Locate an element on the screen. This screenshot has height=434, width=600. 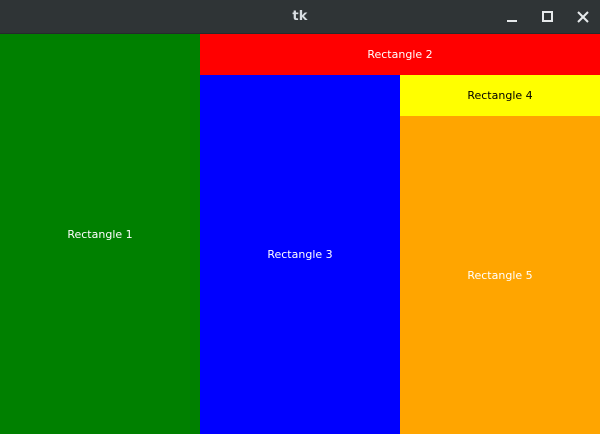
rectangle-1-label: Rectangle 1 is located at coordinates (100, 234).